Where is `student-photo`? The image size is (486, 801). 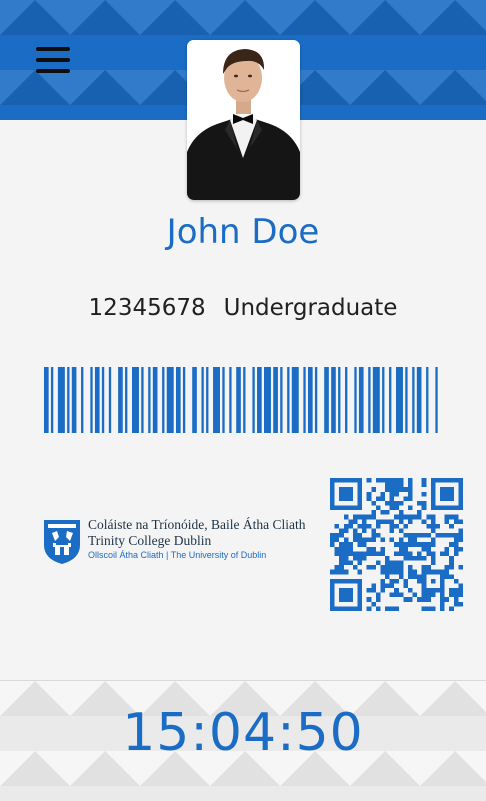
student-photo is located at coordinates (243, 120).